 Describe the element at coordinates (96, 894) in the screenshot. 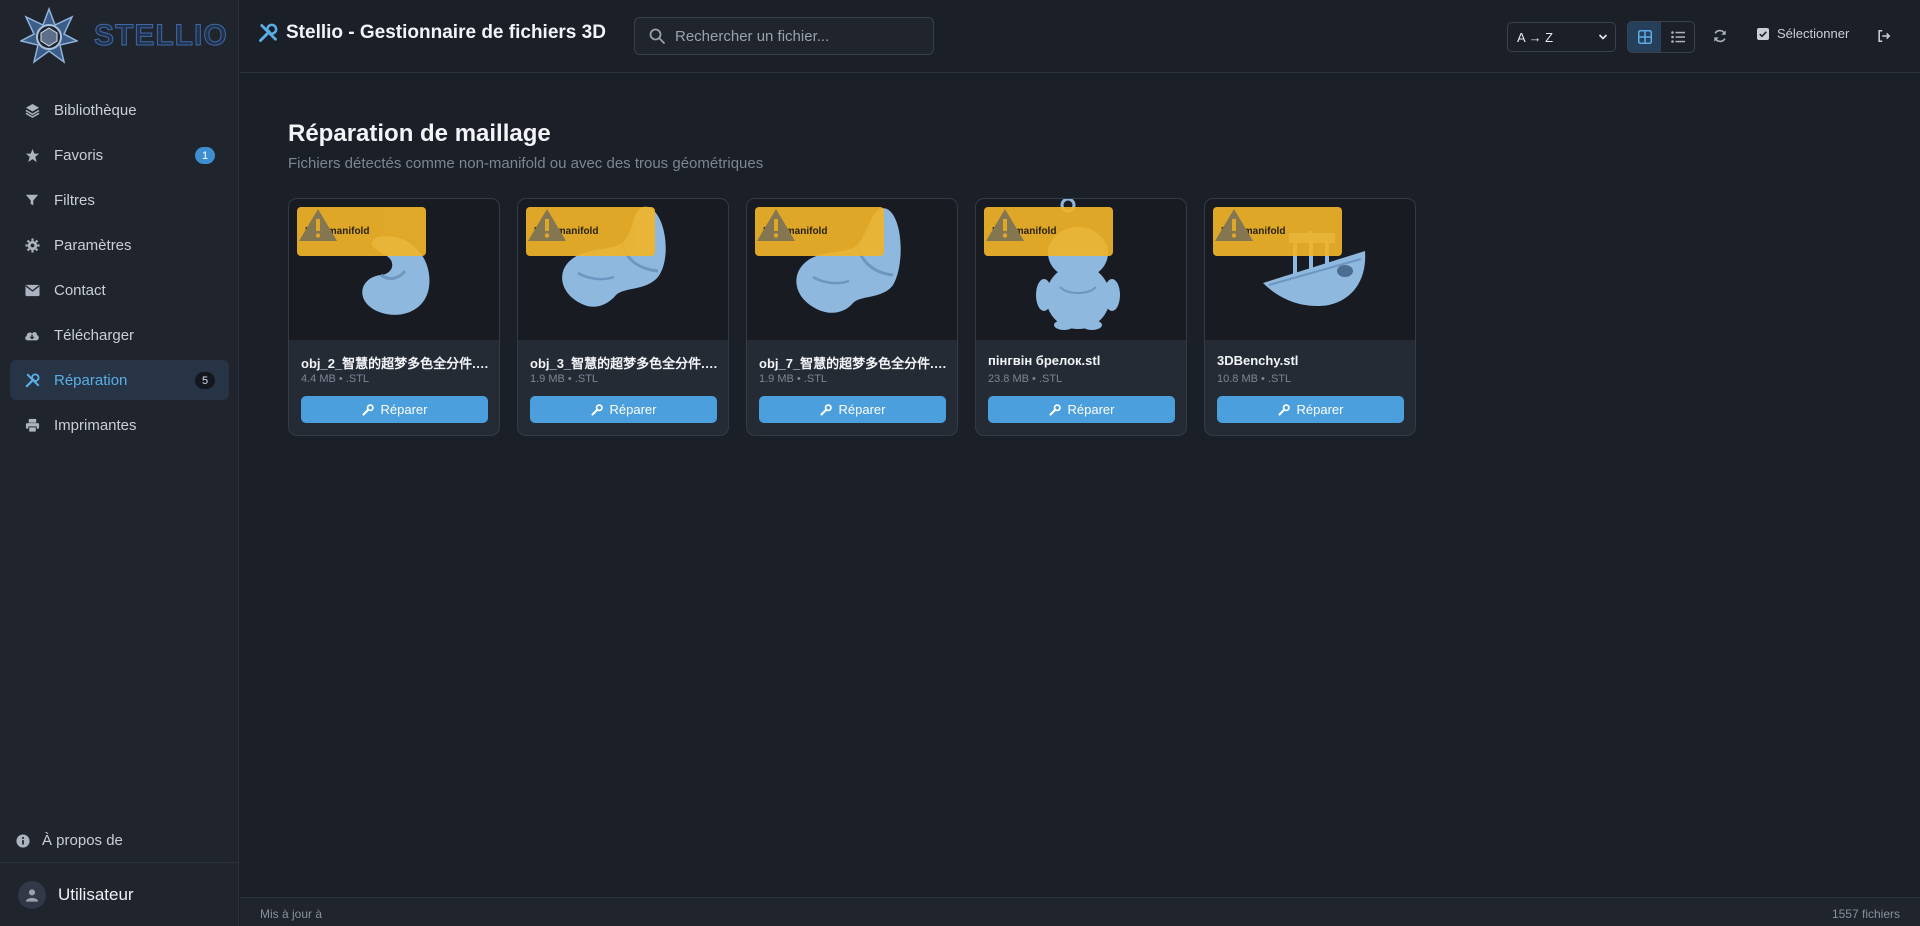

I see `user-name: Utilisateur` at that location.